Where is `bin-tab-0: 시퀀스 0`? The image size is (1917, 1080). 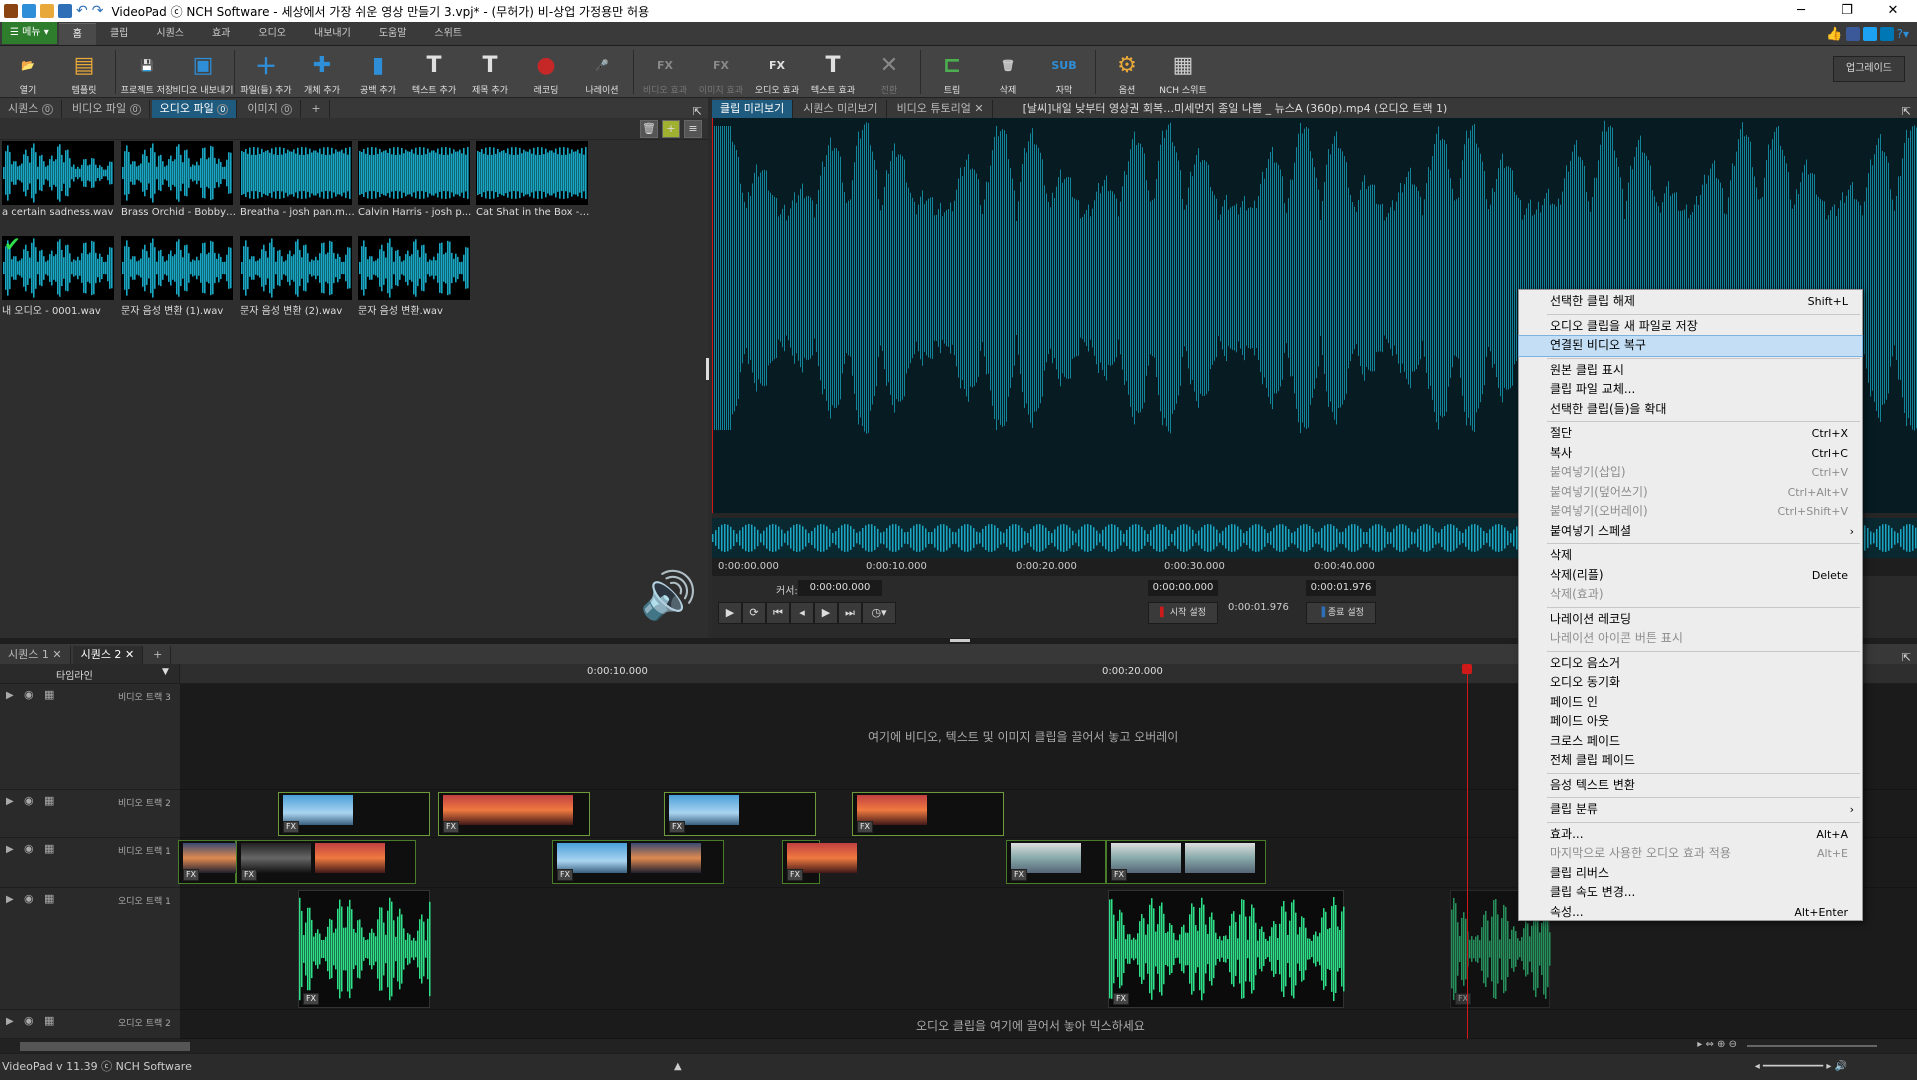 bin-tab-0: 시퀀스 0 is located at coordinates (31, 109).